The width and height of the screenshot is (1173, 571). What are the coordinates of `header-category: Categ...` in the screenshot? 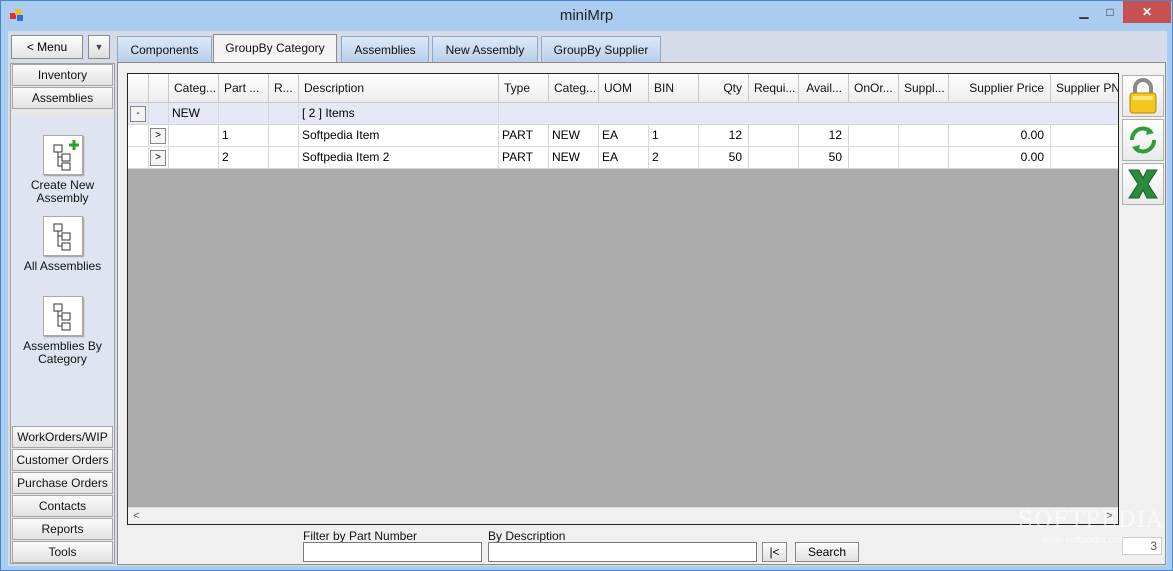 It's located at (194, 88).